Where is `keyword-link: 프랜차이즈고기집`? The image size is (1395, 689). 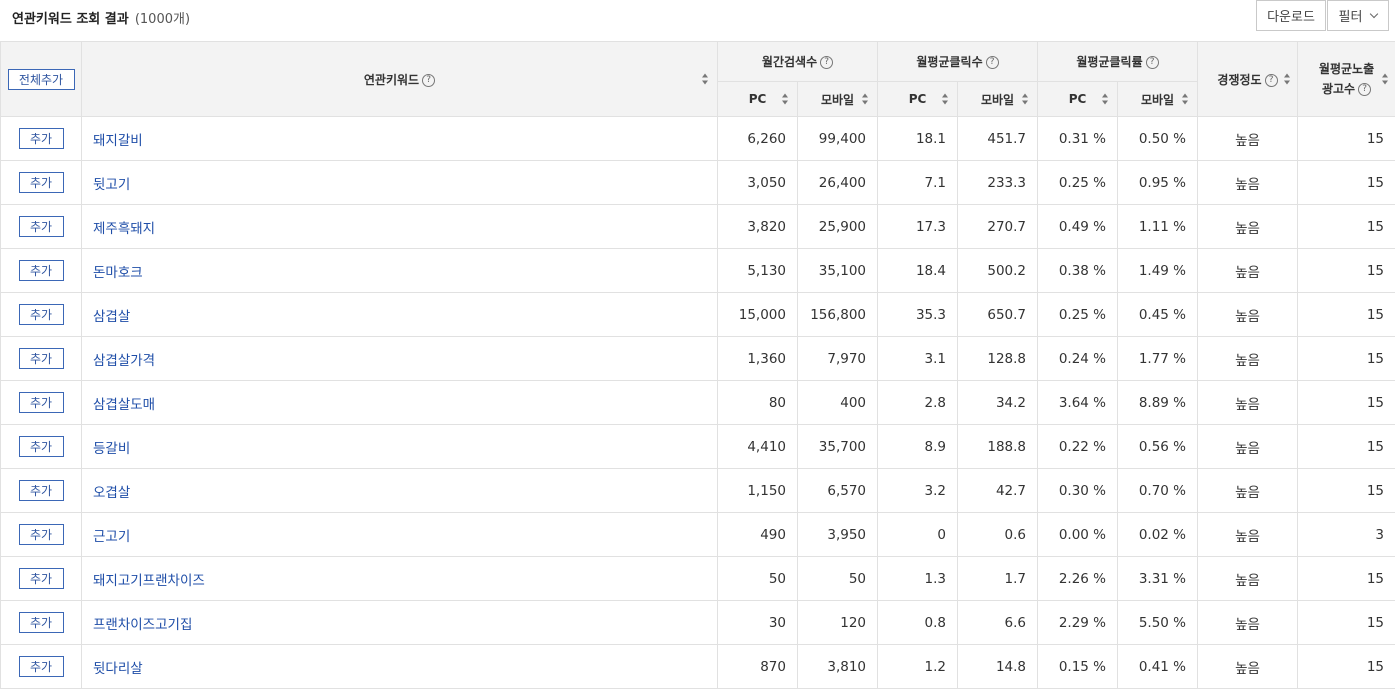 keyword-link: 프랜차이즈고기집 is located at coordinates (400, 623).